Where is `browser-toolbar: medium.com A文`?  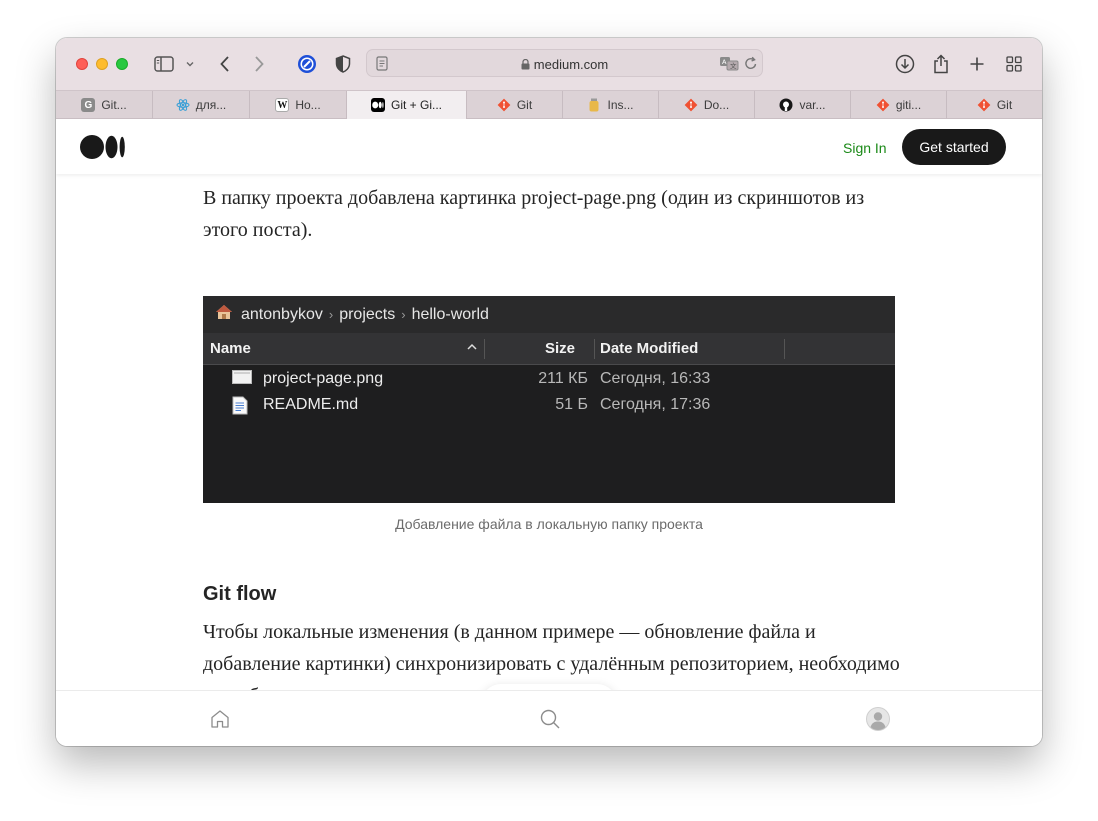 browser-toolbar: medium.com A文 is located at coordinates (549, 64).